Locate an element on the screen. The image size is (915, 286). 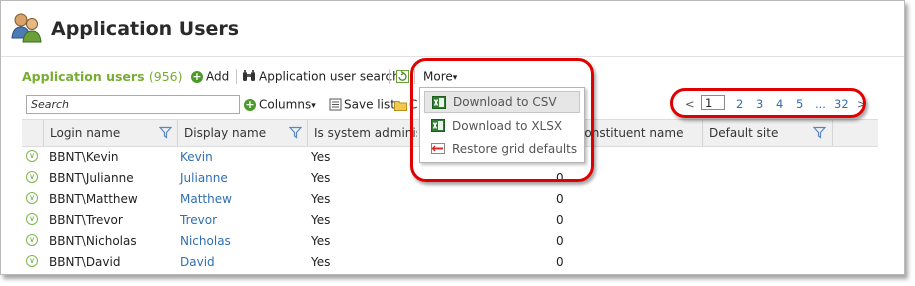
application-user-search-button: Application user search is located at coordinates (321, 76).